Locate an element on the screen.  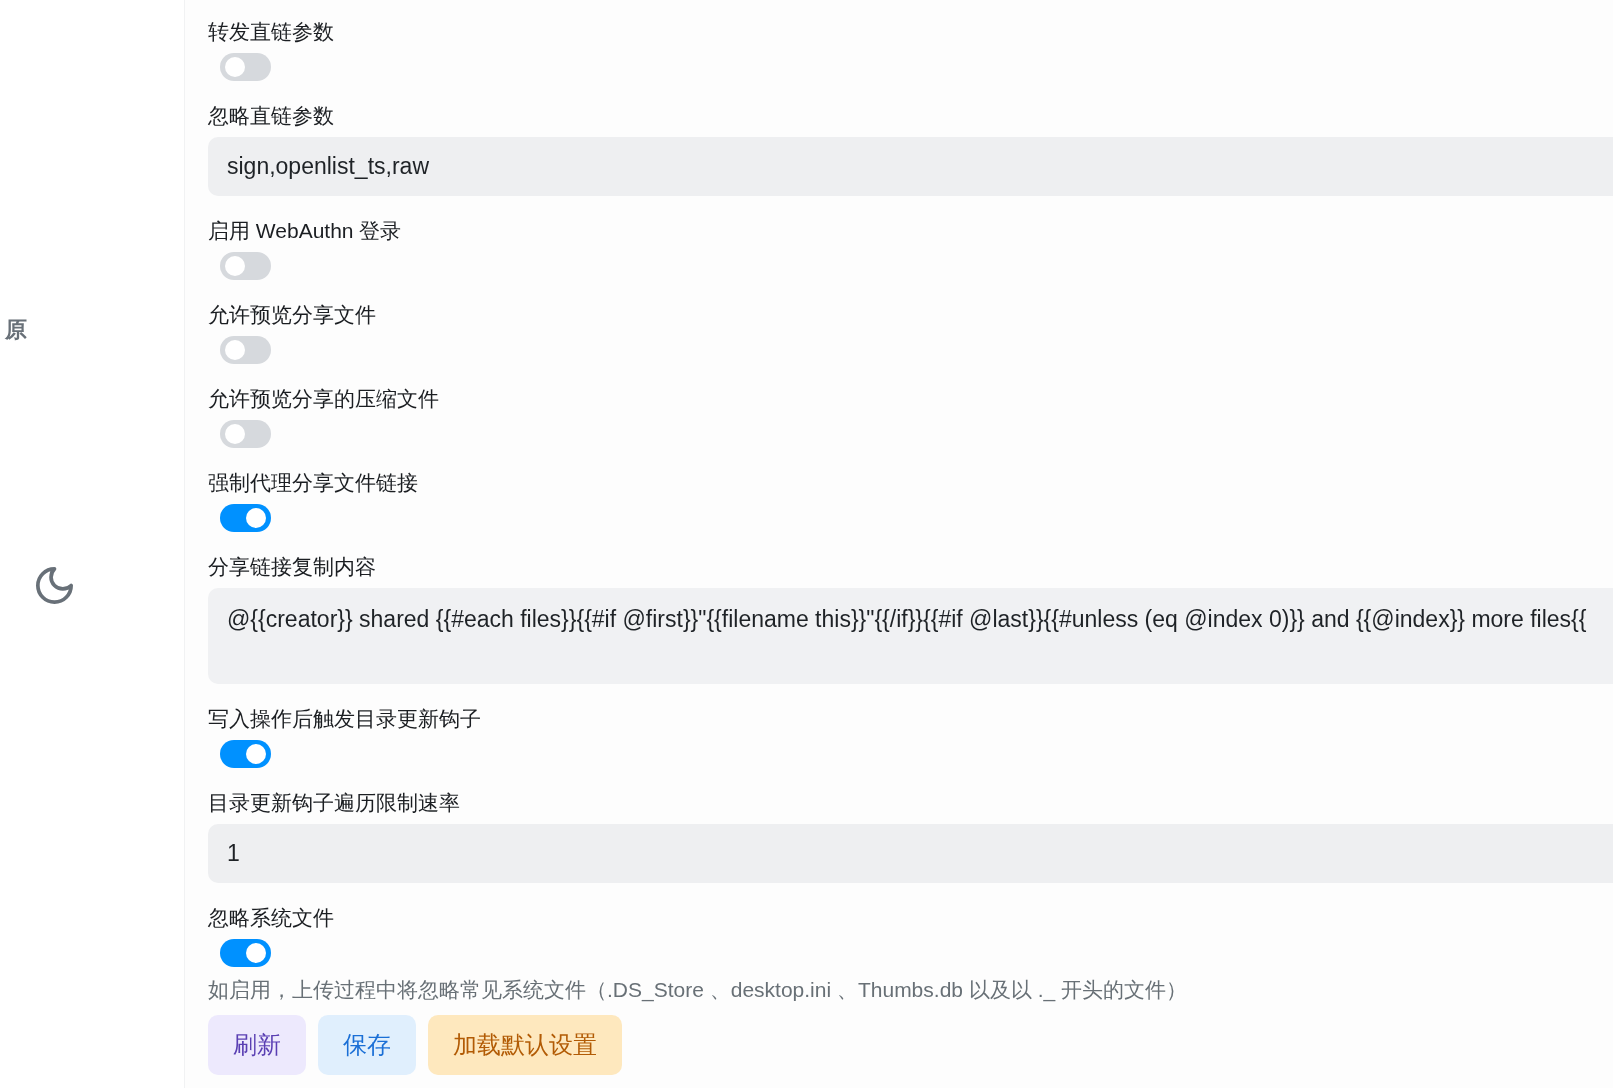
text-input: 1 is located at coordinates (910, 853).